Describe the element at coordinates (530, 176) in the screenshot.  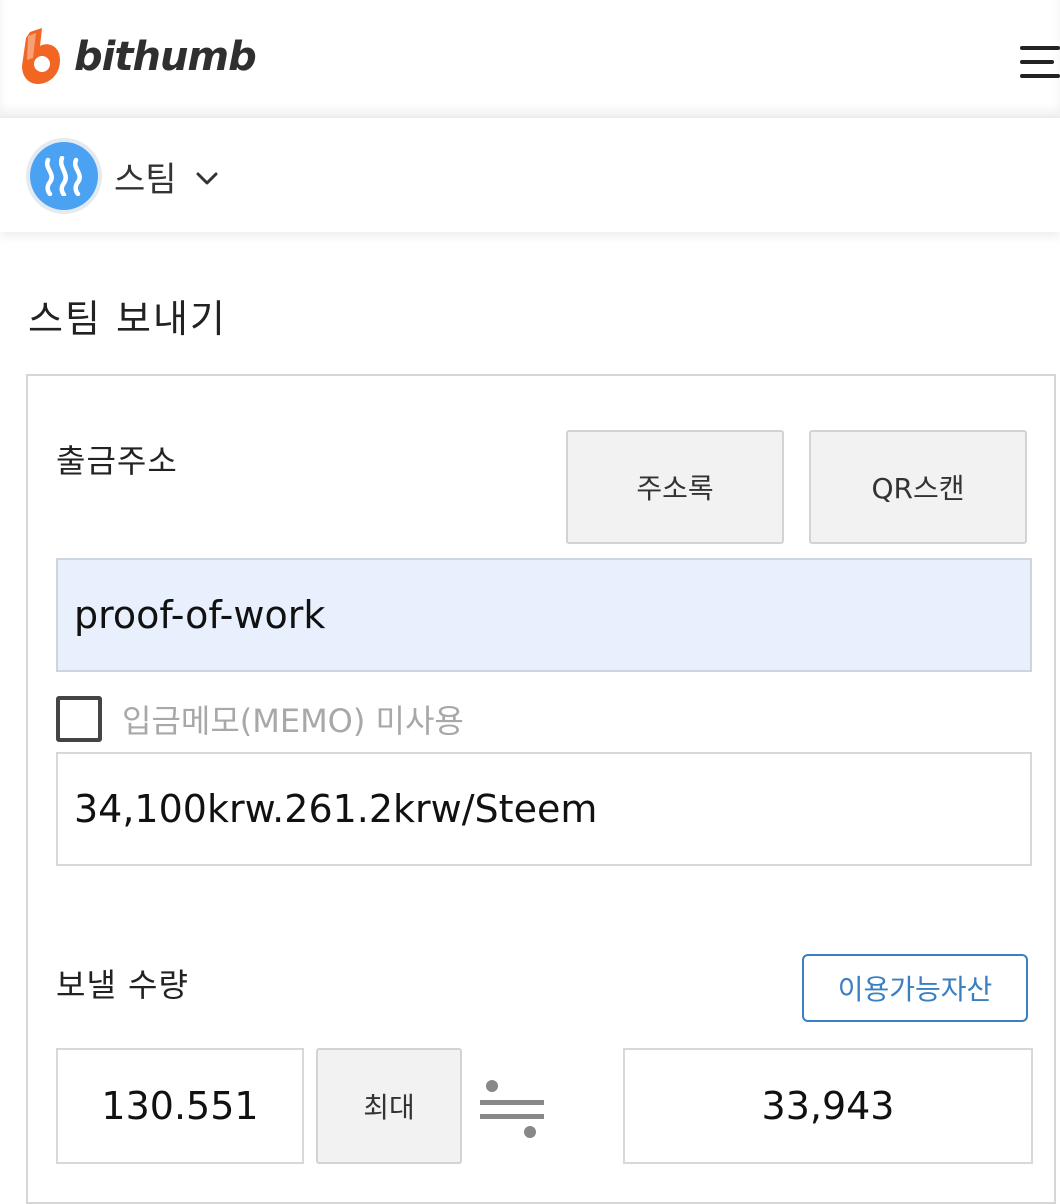
I see `coin-bar: 스팀` at that location.